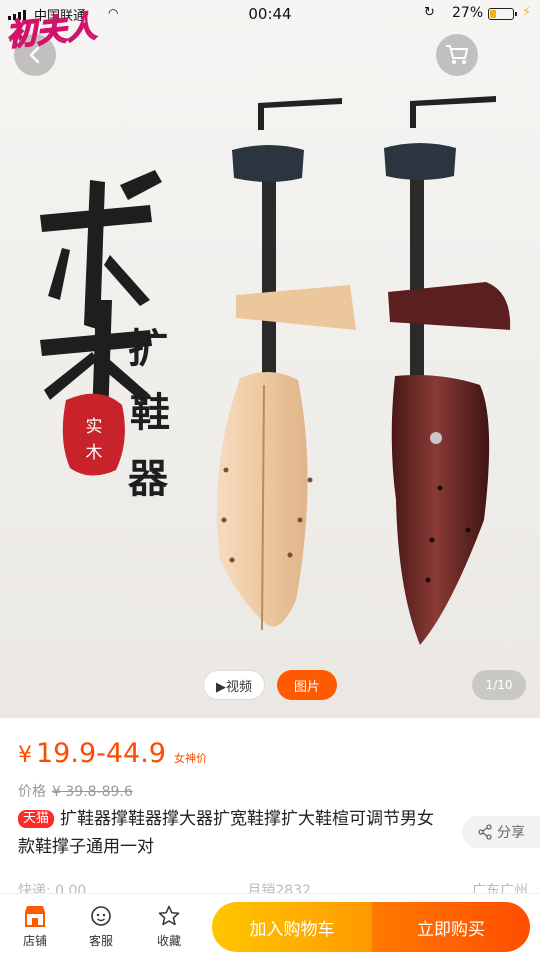 This screenshot has width=540, height=960. I want to click on rotation-lock-icon: ↻, so click(429, 12).